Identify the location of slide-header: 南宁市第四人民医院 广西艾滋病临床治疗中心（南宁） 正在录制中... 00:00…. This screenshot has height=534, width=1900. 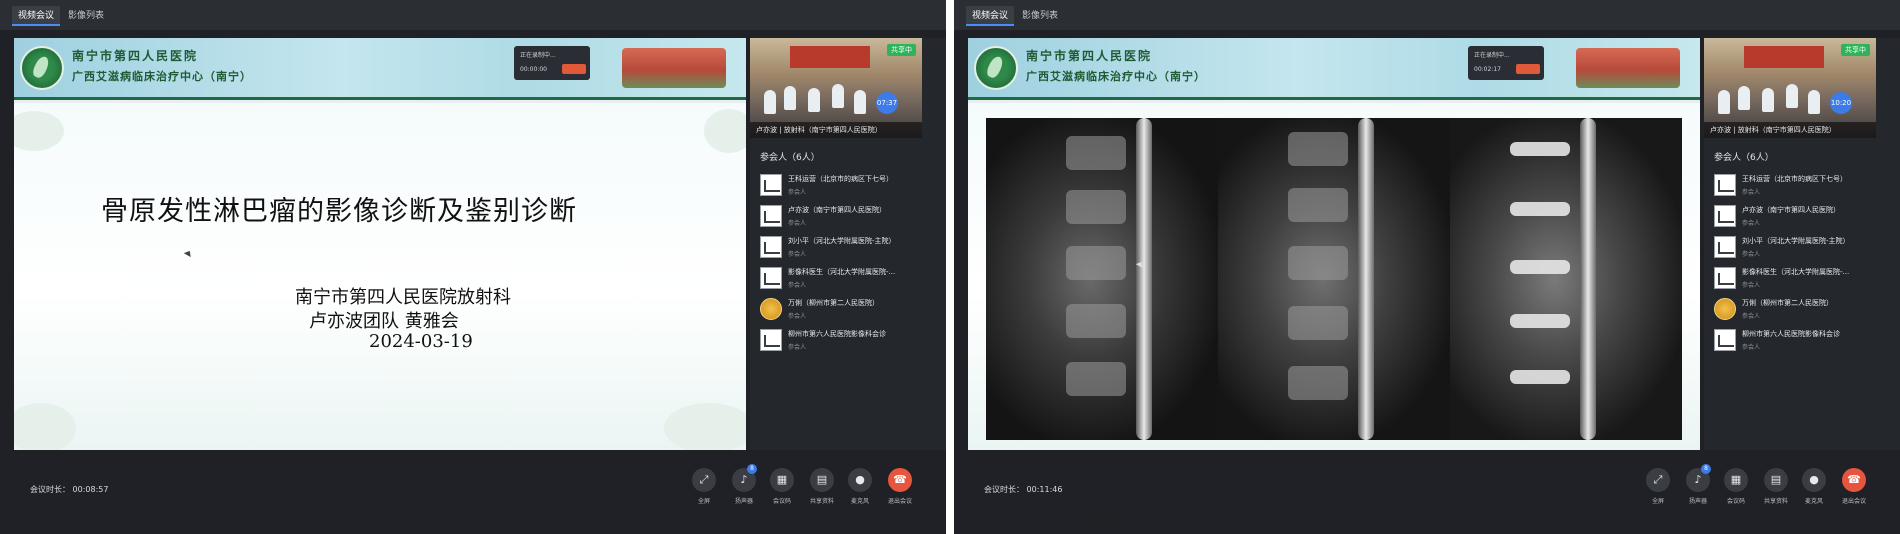
(380, 69).